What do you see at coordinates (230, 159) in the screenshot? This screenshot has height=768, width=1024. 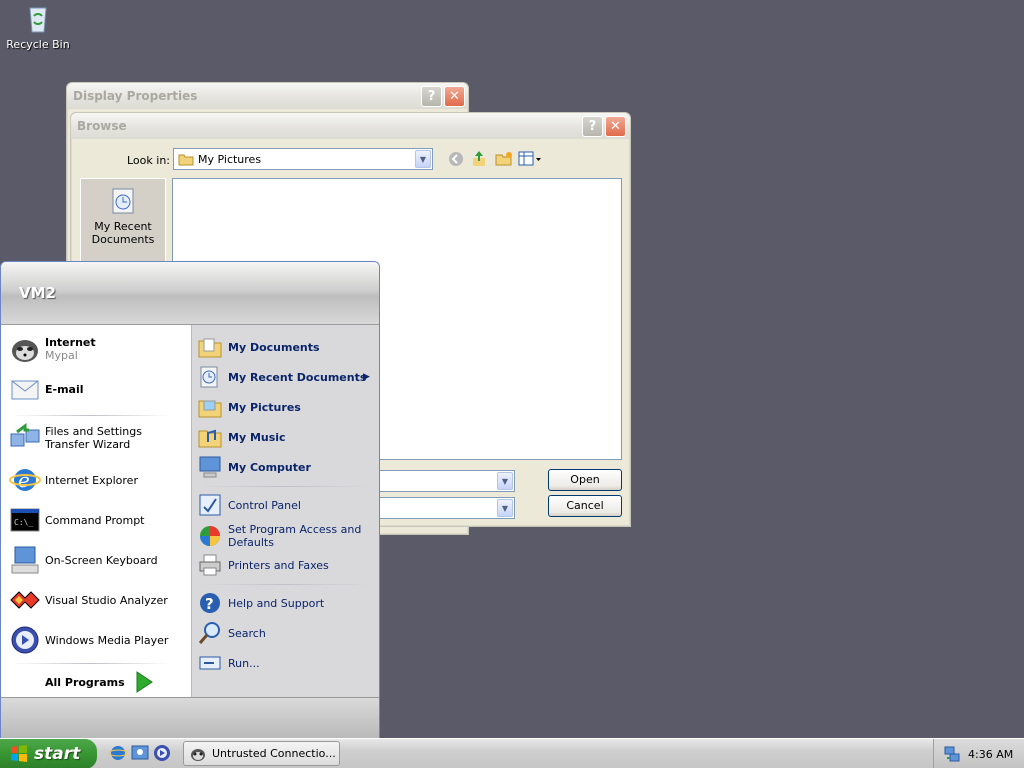 I see `look-in-value: My Pictures` at bounding box center [230, 159].